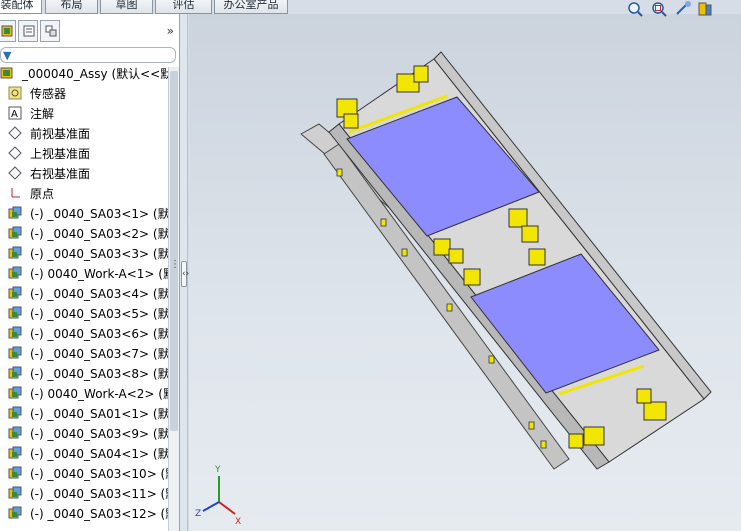  Describe the element at coordinates (99, 414) in the screenshot. I see `tree-item-label: (-) _0040_SA01<1> (默` at that location.